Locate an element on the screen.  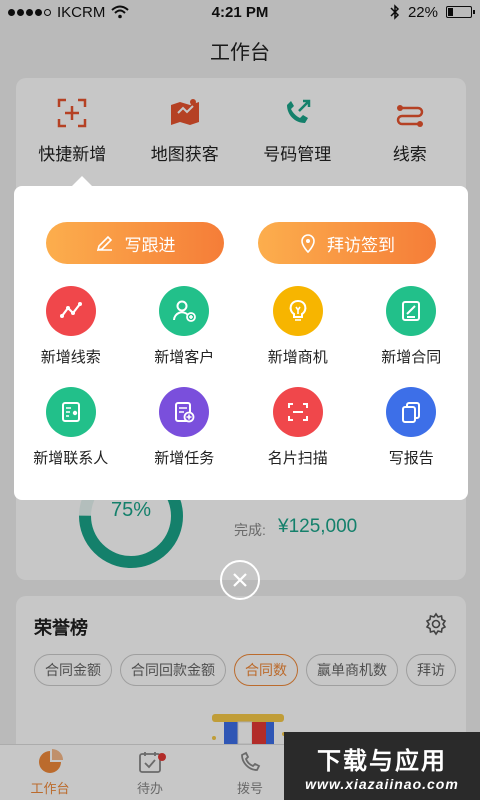
grid-label: 名片扫描 is located at coordinates (297, 458).